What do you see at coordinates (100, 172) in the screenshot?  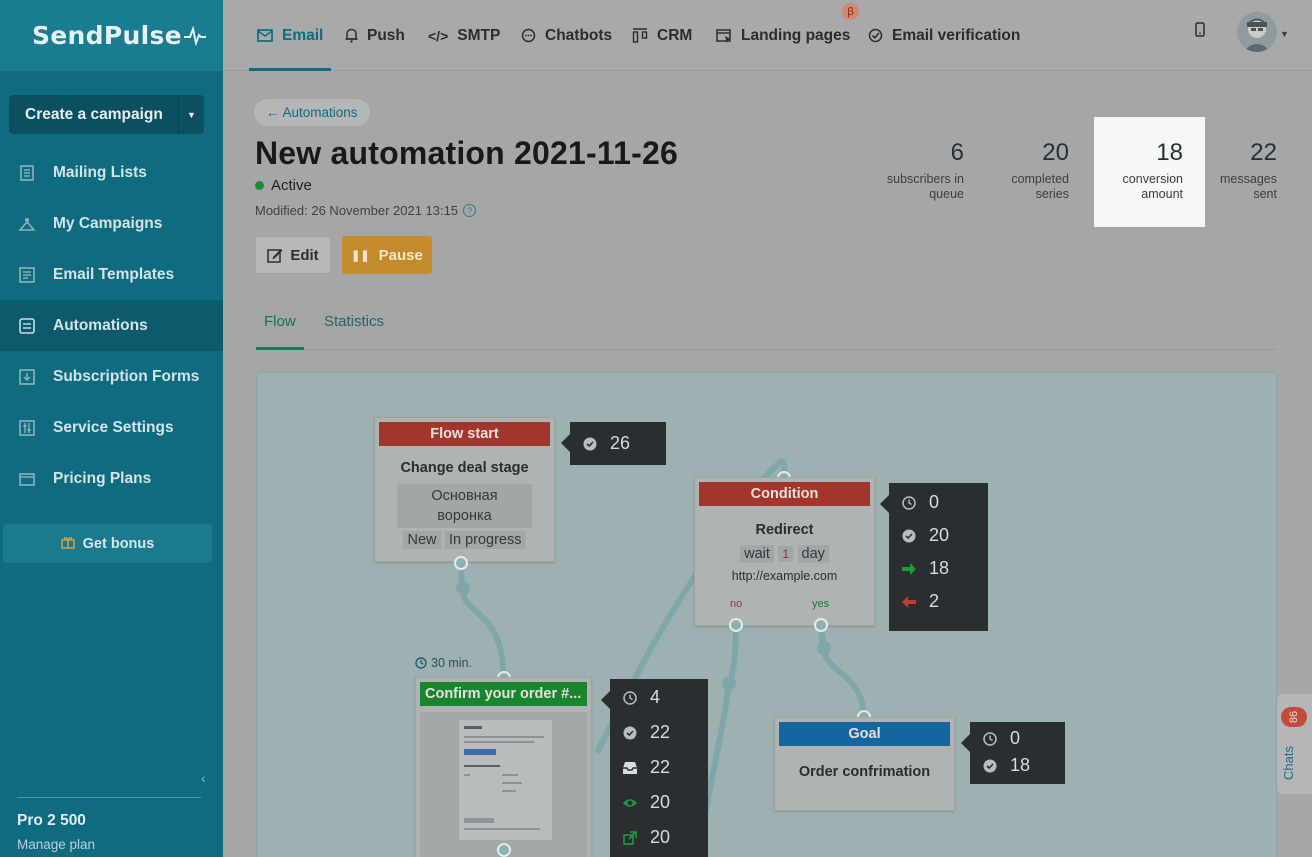 I see `sidebar-item-label: Mailing Lists` at bounding box center [100, 172].